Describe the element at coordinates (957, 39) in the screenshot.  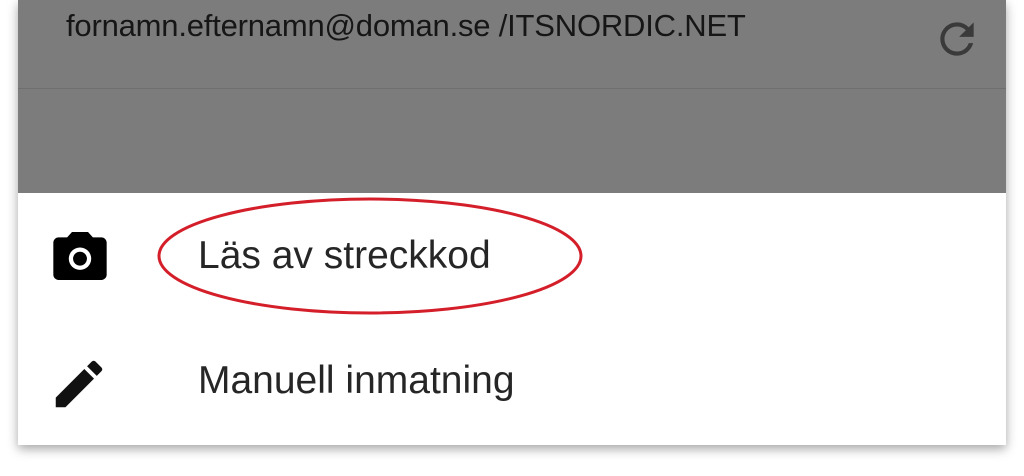
I see `refresh-icon` at that location.